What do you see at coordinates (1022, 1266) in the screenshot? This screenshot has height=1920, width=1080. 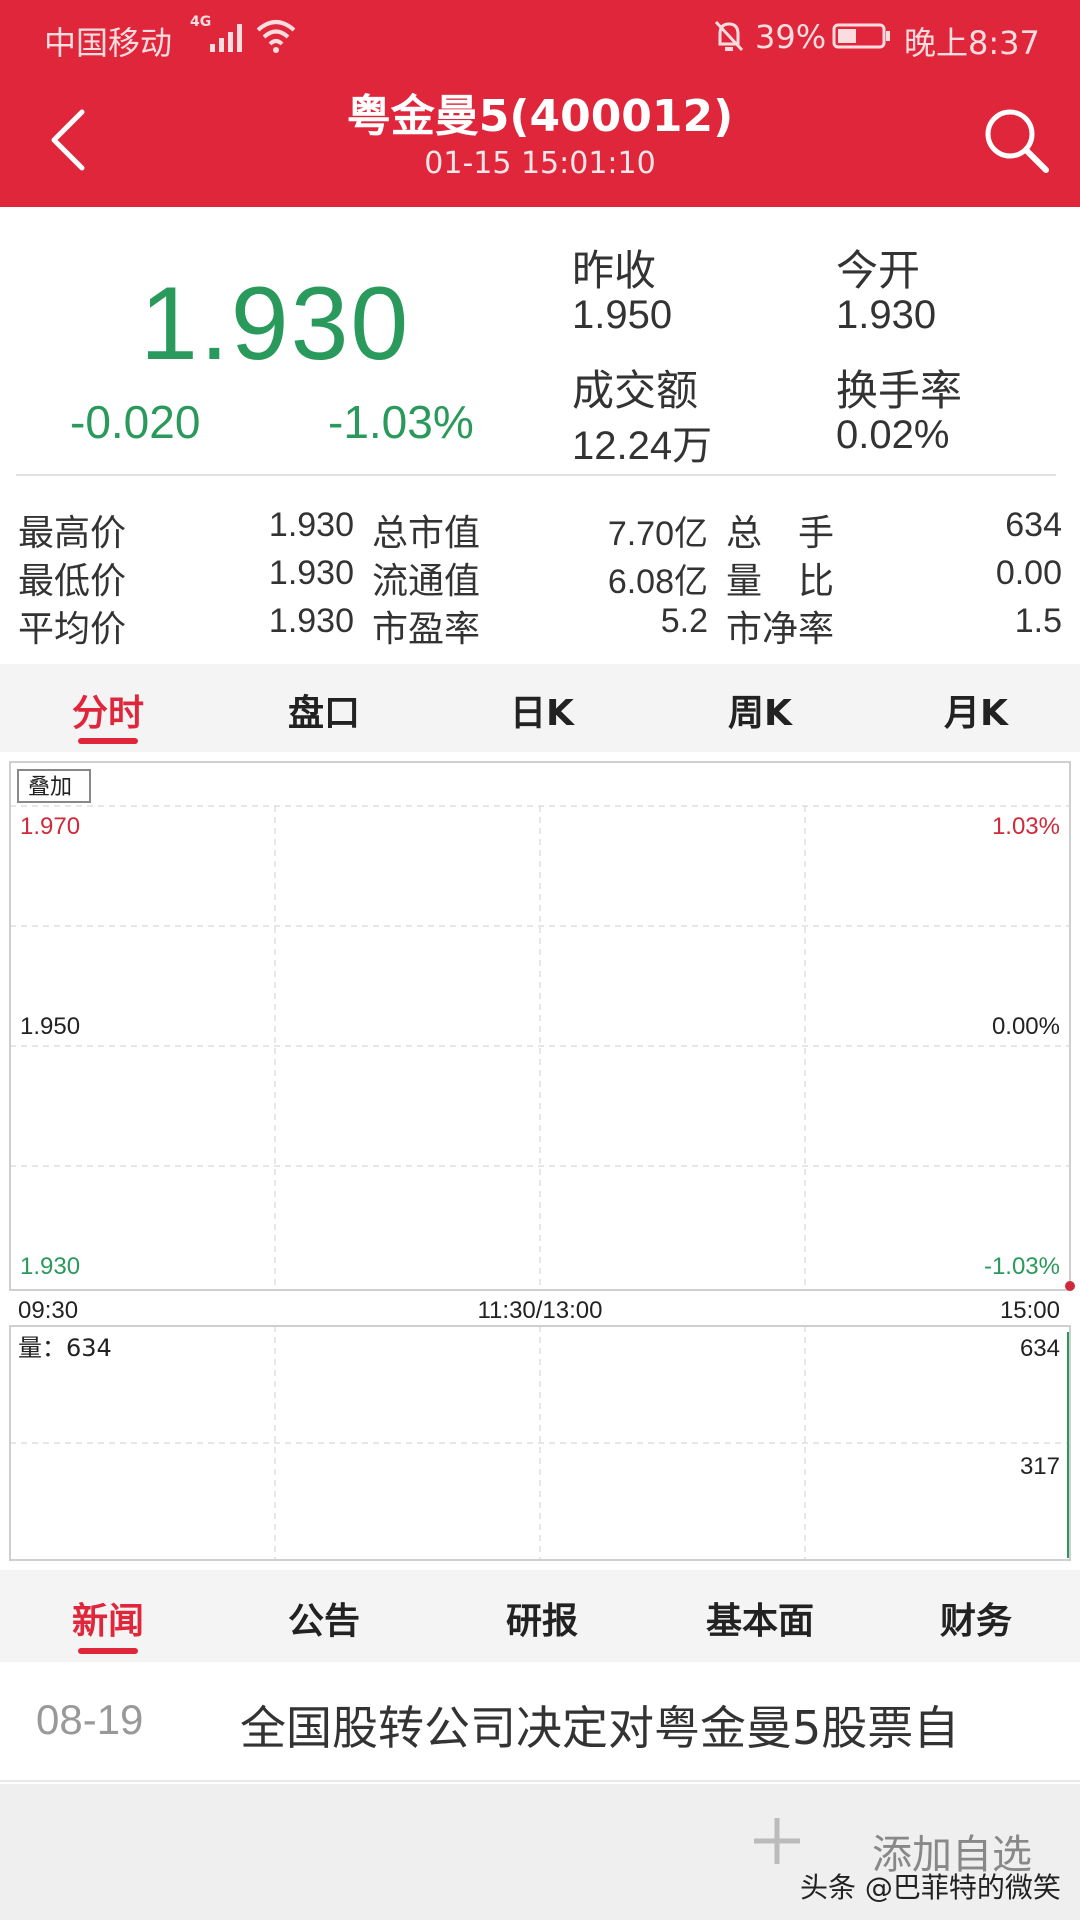 I see `y-tick-label-right: -1.03%` at bounding box center [1022, 1266].